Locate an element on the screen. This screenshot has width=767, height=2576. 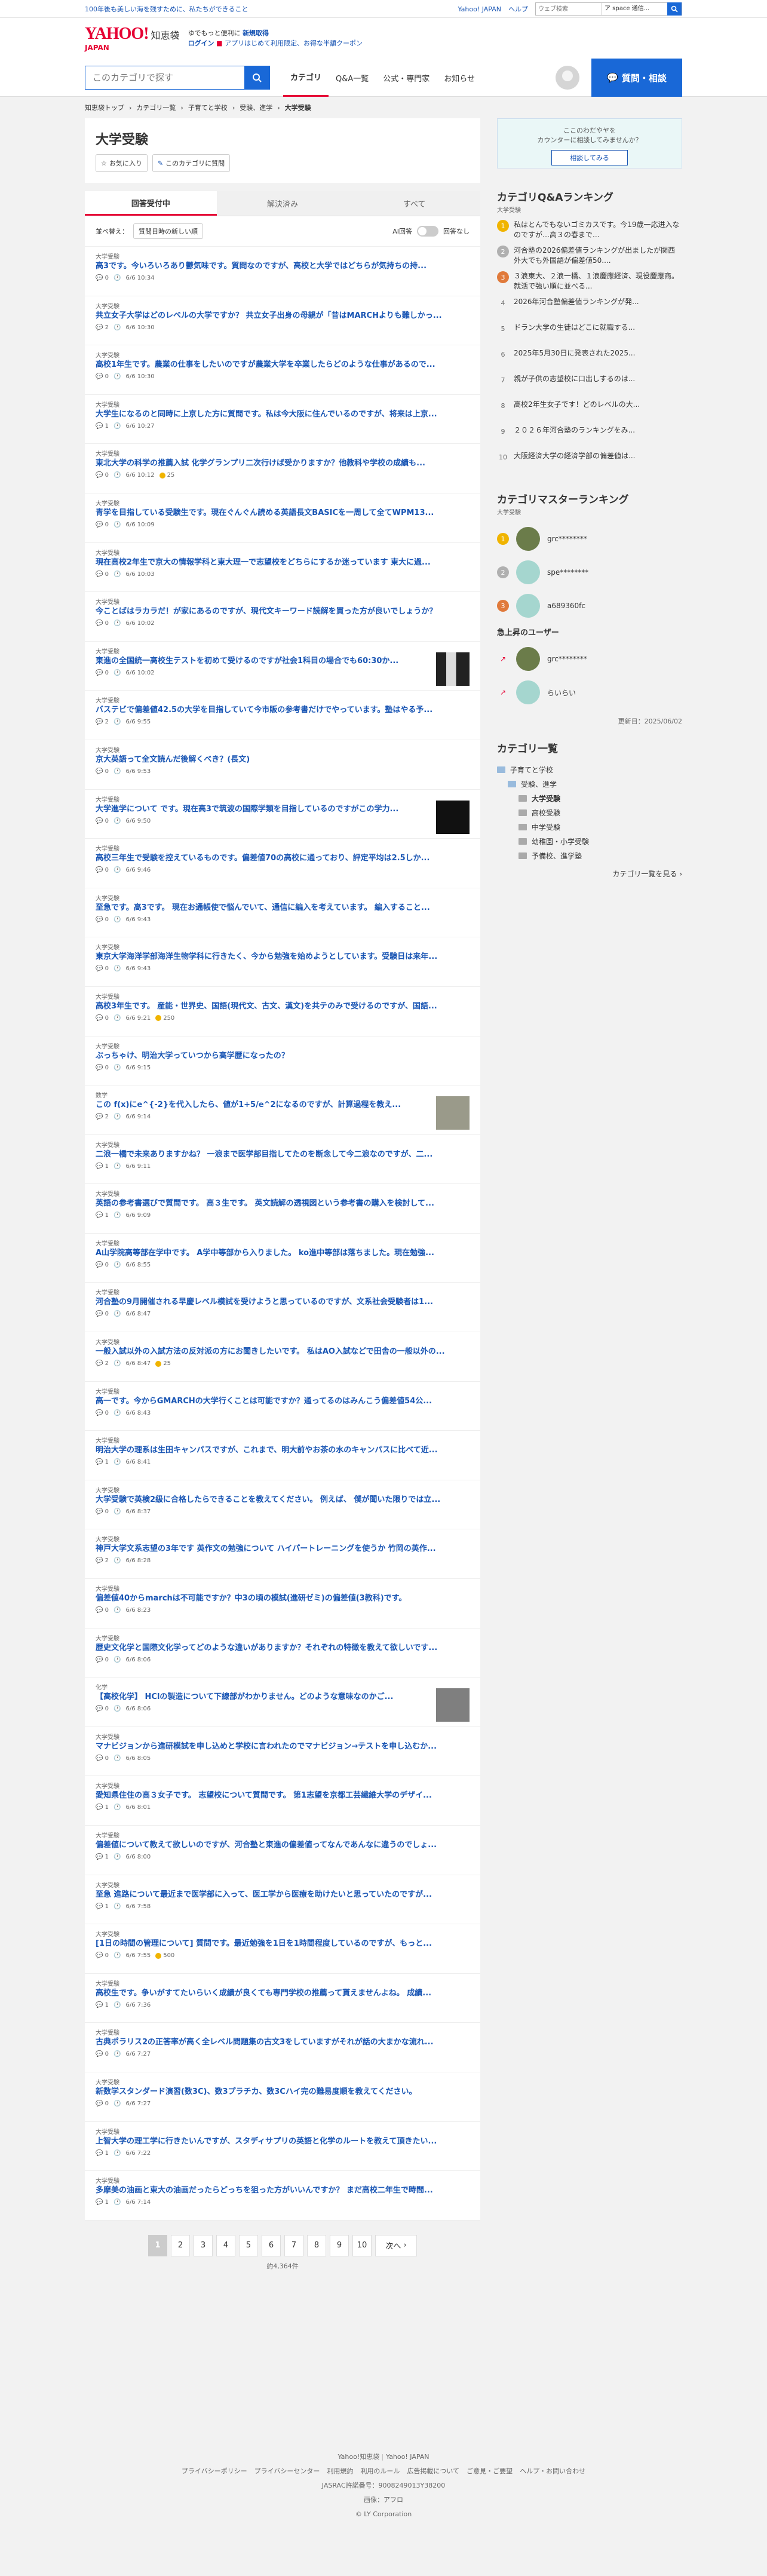
question-item: 大学受験 京大英語って全文読んだ後解くべき？(長文) 💬 0 🕐 6/6 9:53 is located at coordinates (282, 765).